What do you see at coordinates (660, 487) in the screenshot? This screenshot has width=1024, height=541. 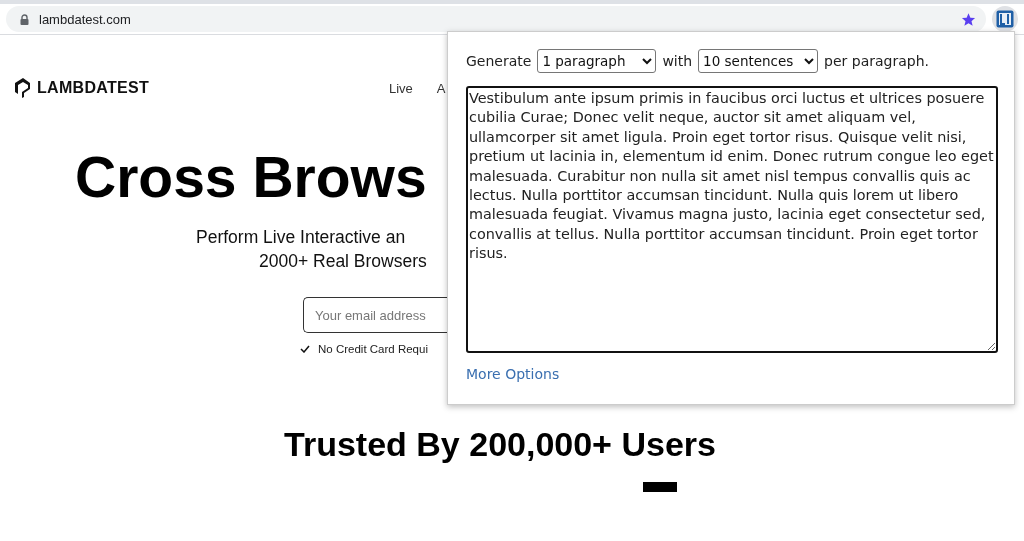 I see `dark-shape` at bounding box center [660, 487].